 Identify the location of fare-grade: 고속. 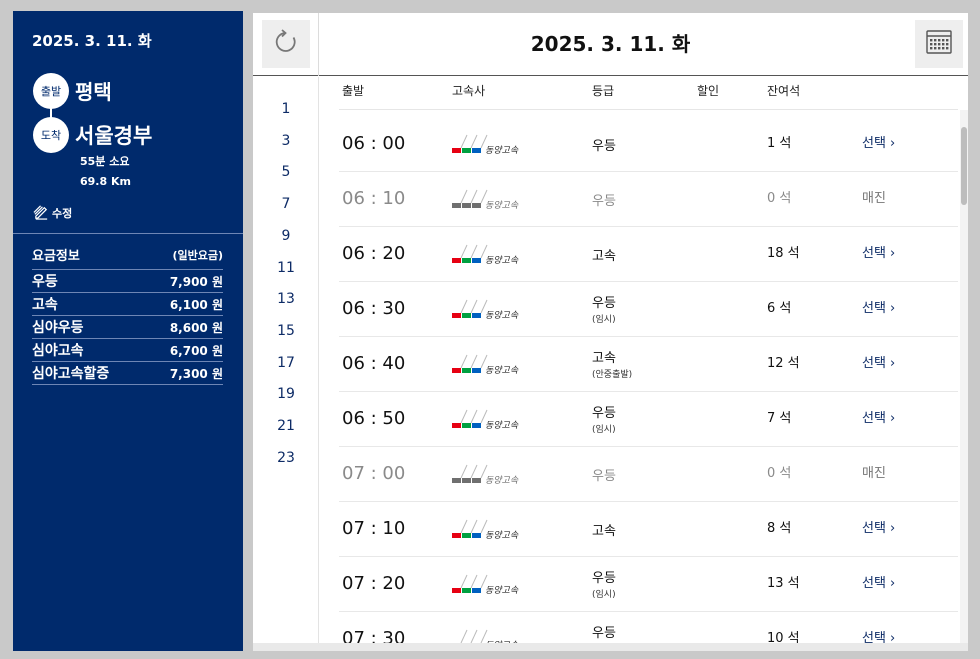
(45, 305).